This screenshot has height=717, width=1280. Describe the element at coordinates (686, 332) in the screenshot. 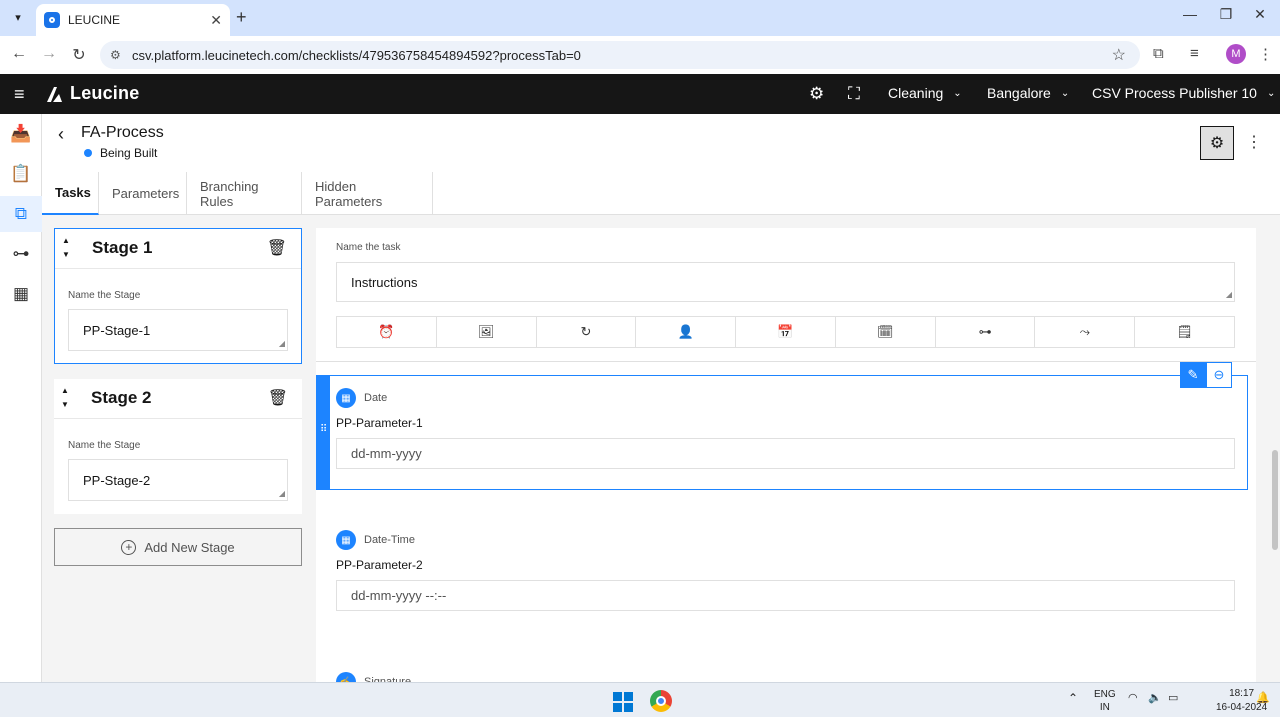

I see `assignee-icon: 👤` at that location.